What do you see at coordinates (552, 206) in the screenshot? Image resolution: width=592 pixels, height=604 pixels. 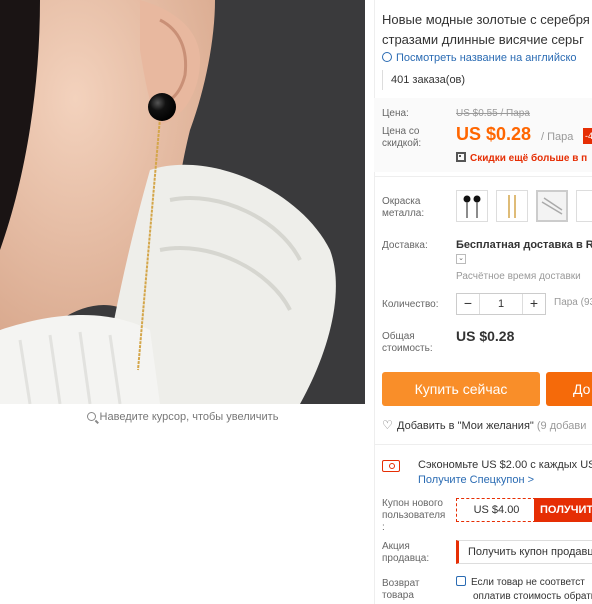 I see `swatch-silver-chain` at bounding box center [552, 206].